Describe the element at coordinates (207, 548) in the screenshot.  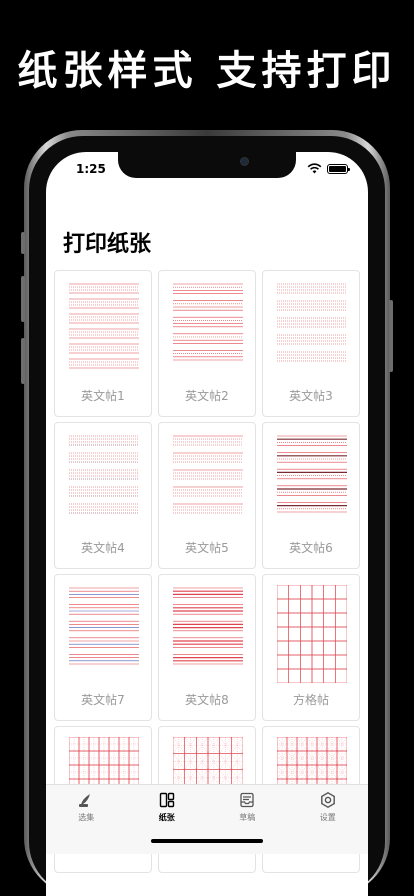
I see `paper-card-label: 英文帖5` at that location.